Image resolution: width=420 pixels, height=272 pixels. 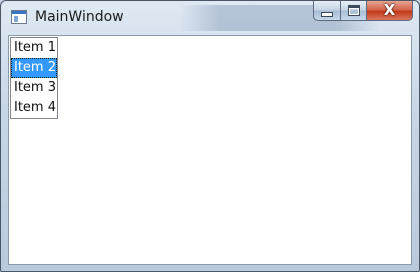 I want to click on list-item: Item 1, so click(x=34, y=48).